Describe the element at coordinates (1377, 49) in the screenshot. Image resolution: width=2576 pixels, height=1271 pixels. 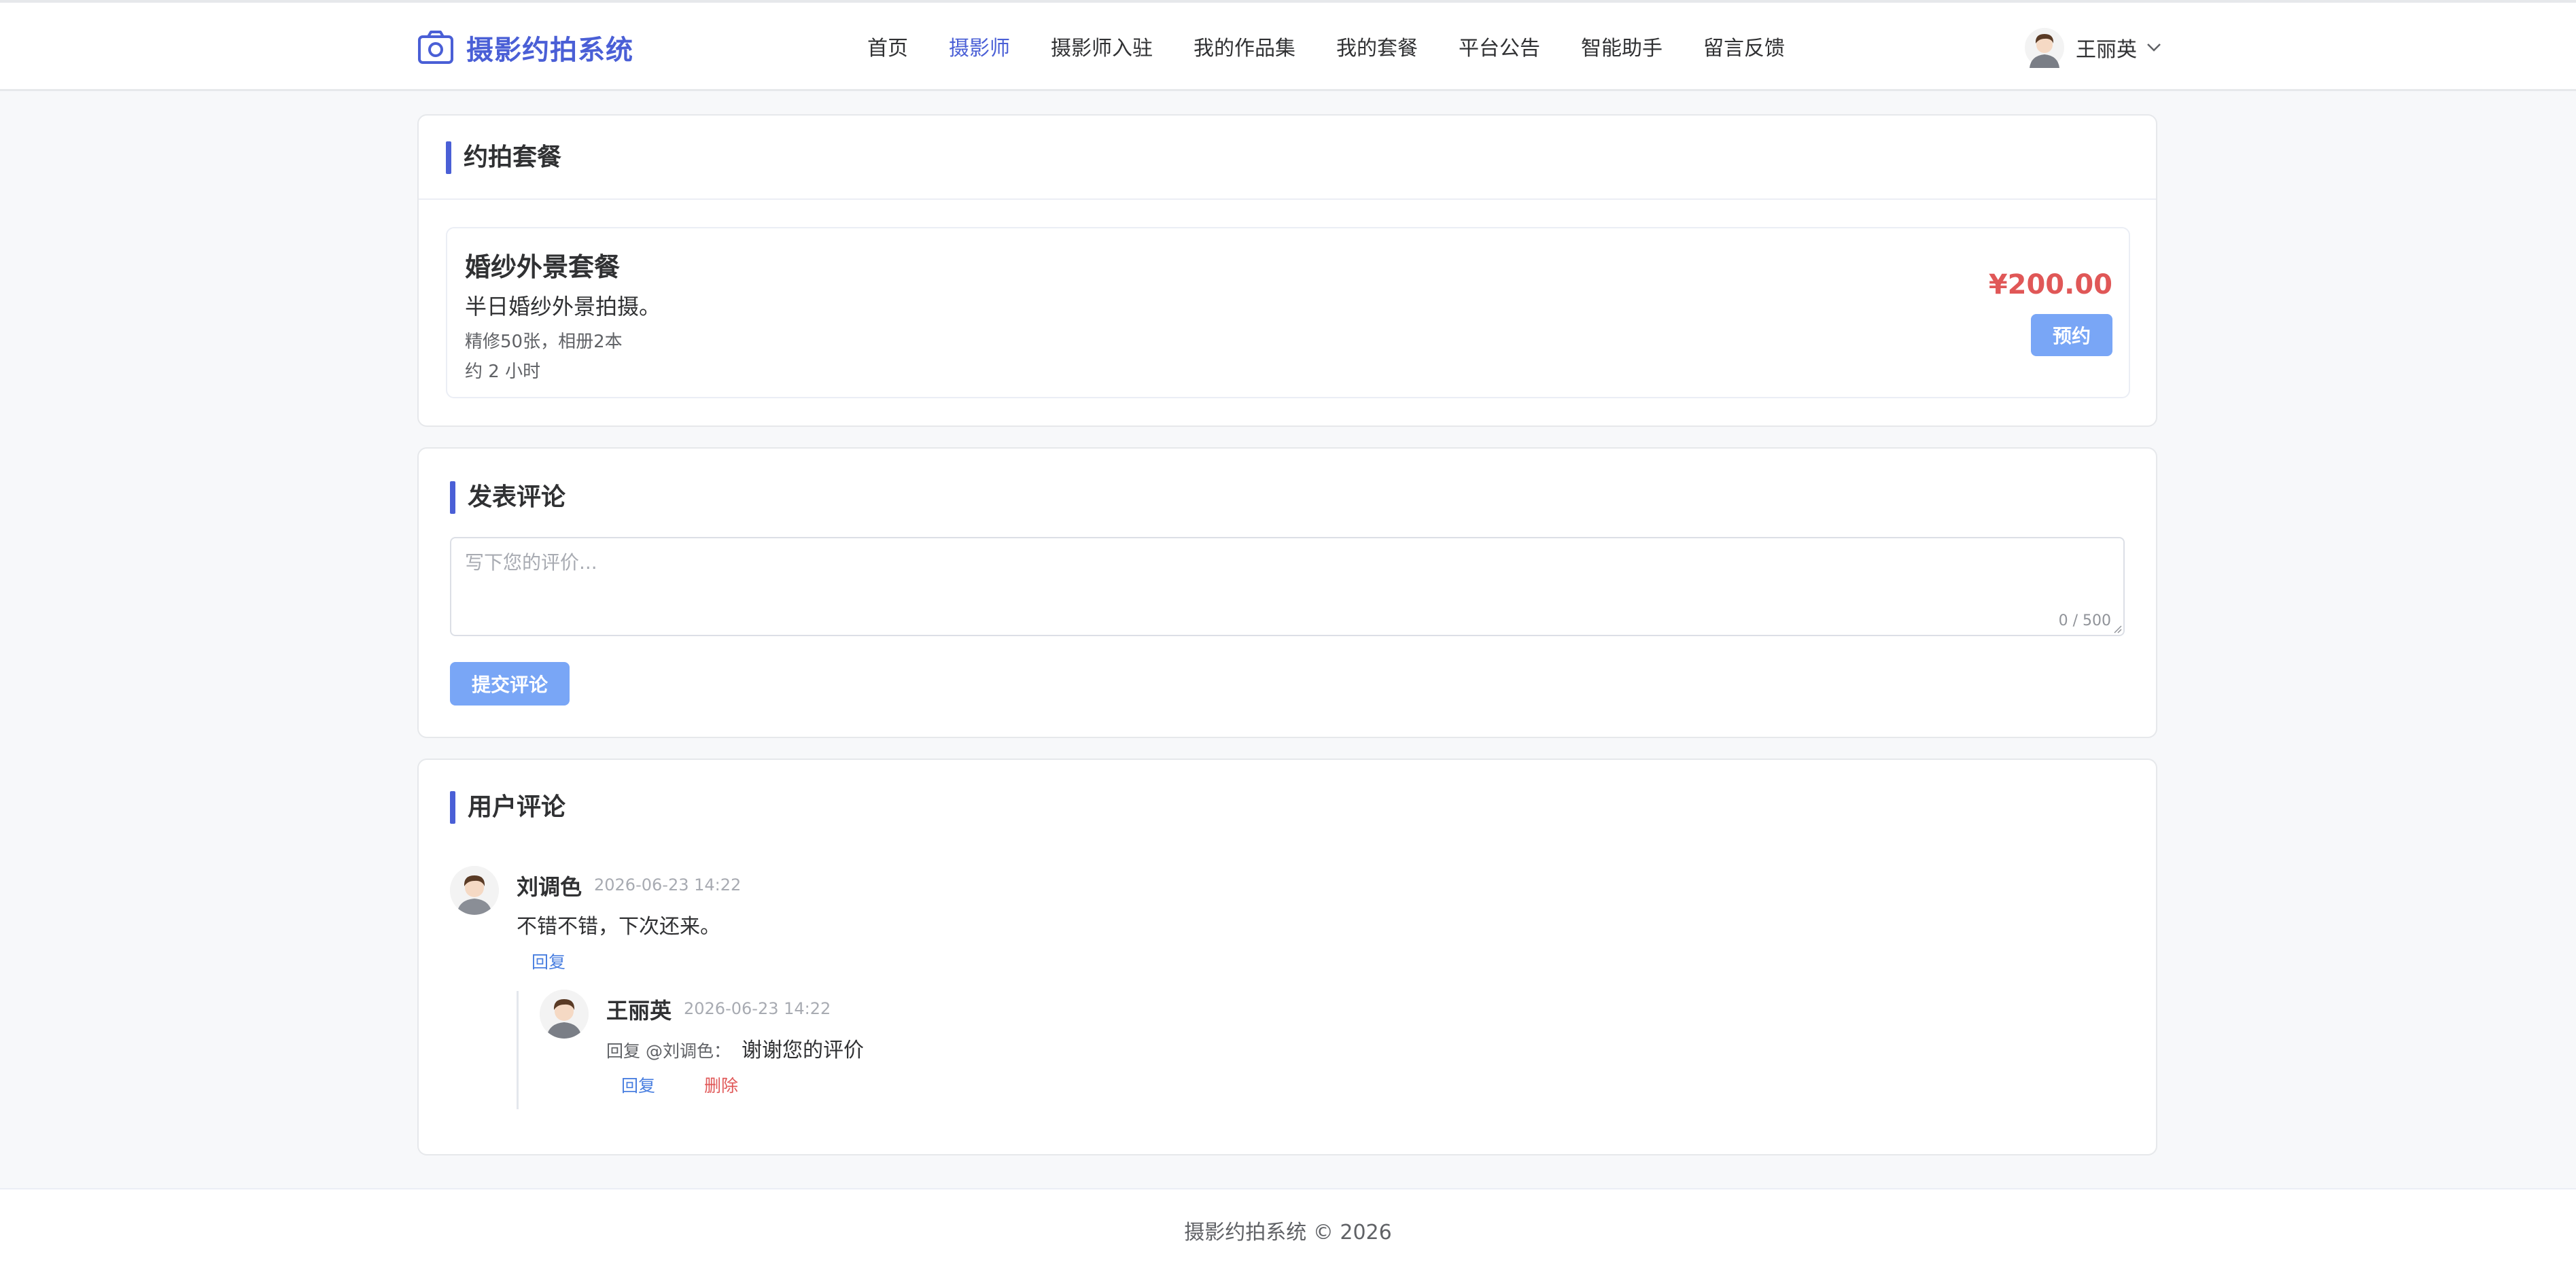
I see `nav-item-my-packages: 我的套餐` at that location.